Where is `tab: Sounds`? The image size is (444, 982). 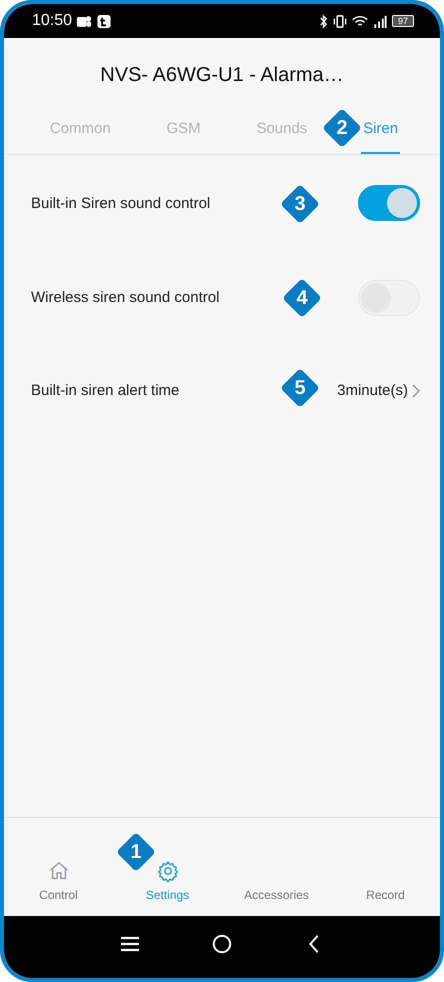 tab: Sounds is located at coordinates (282, 133).